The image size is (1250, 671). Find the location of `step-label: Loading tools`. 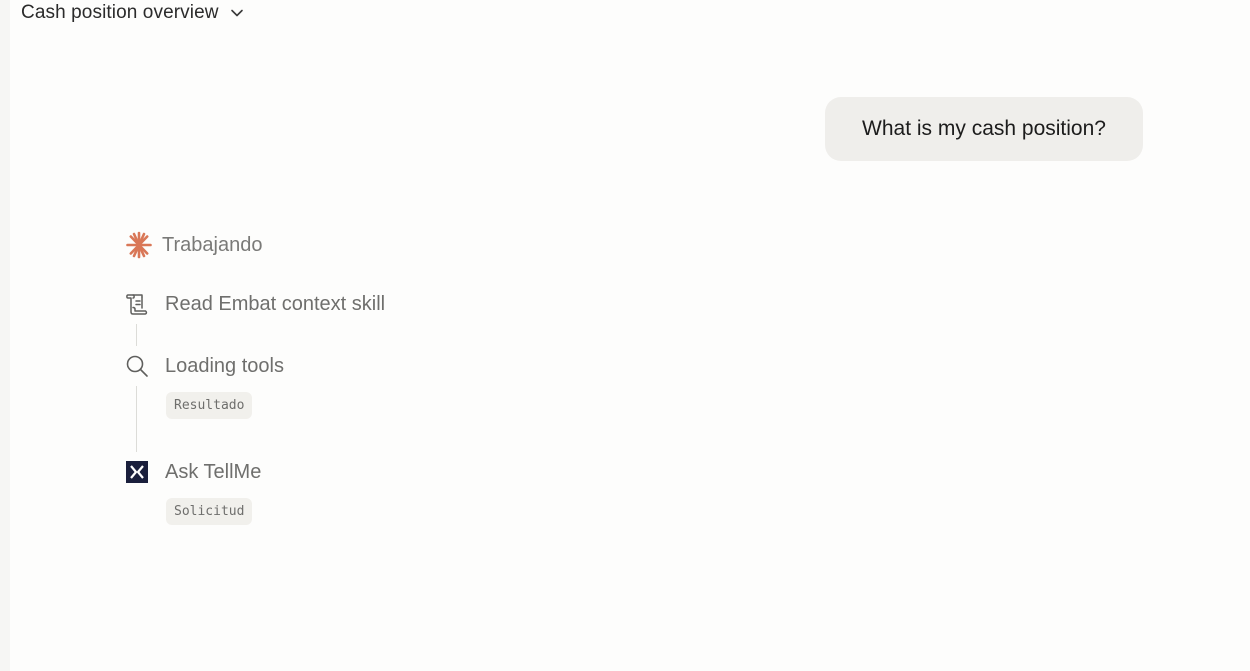

step-label: Loading tools is located at coordinates (224, 365).